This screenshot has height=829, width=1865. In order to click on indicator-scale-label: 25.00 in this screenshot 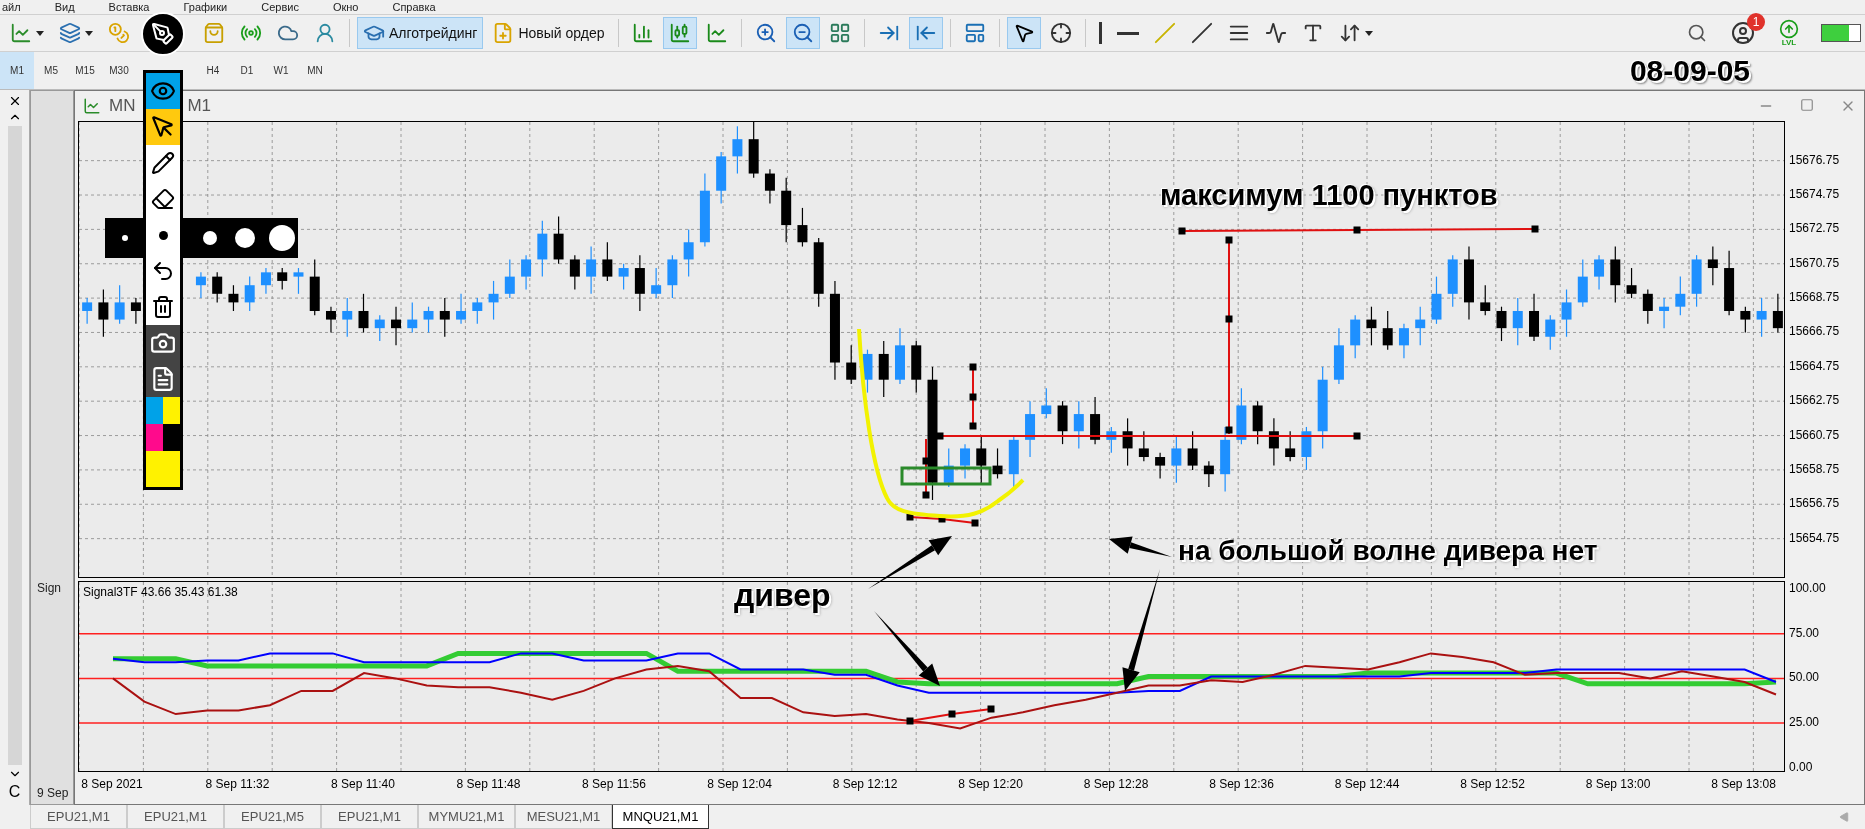, I will do `click(1805, 722)`.